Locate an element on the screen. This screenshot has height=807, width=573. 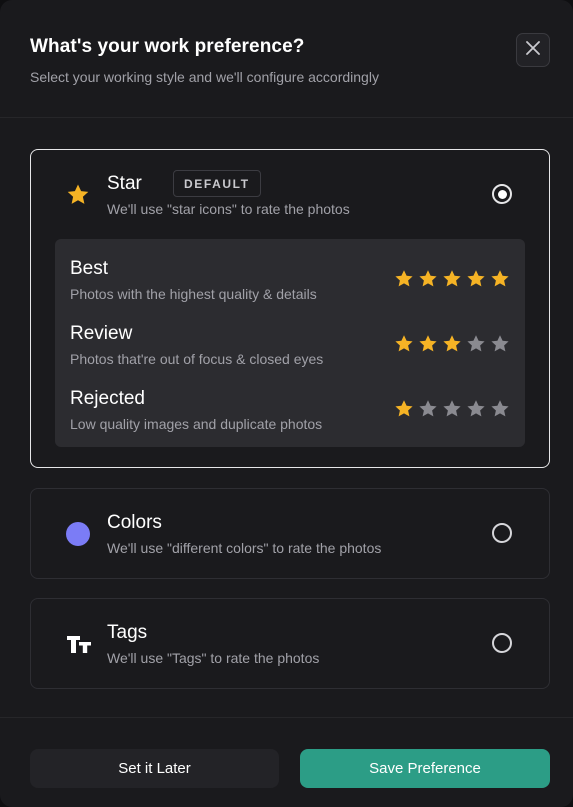
color-dot-icon is located at coordinates (78, 534).